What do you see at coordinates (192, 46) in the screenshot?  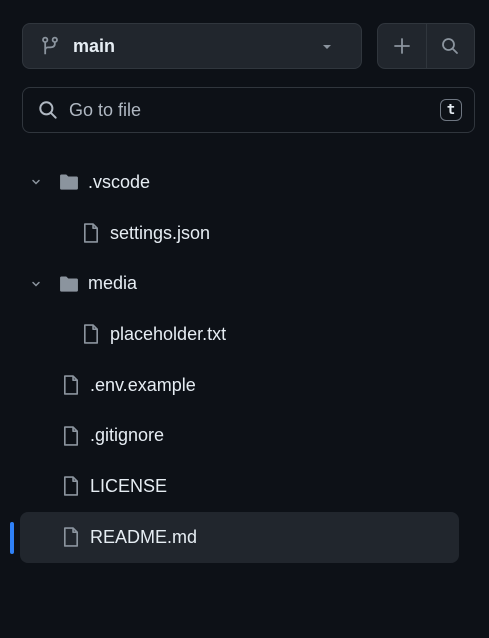 I see `branch-selector-button: main` at bounding box center [192, 46].